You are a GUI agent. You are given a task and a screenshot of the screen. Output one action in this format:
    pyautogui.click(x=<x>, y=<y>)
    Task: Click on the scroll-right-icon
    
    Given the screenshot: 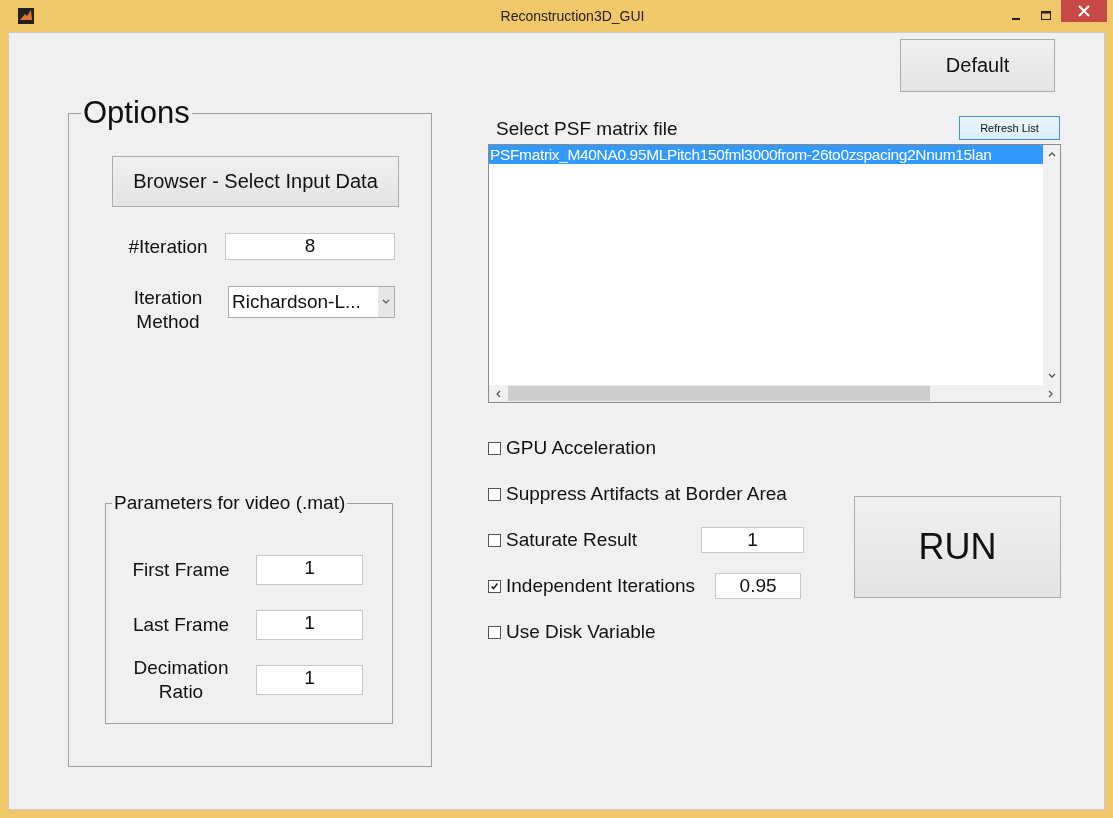 What is the action you would take?
    pyautogui.click(x=1051, y=393)
    